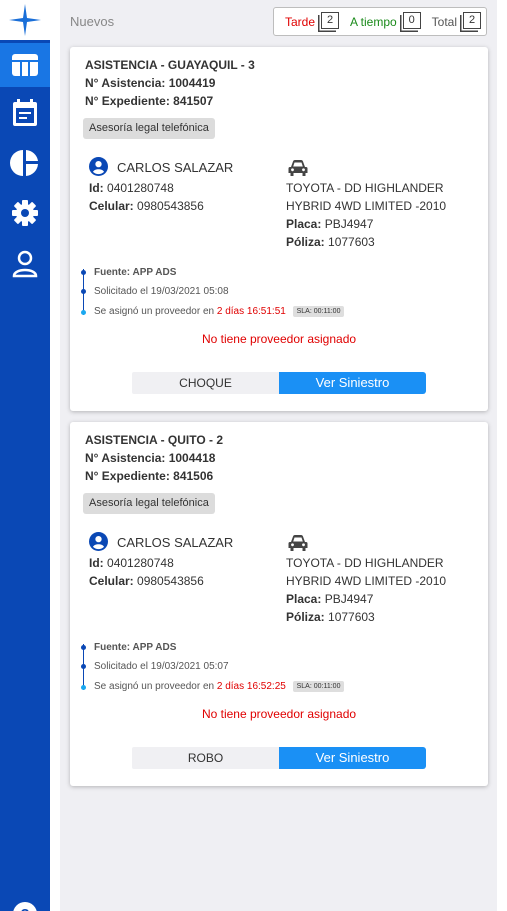 This screenshot has width=507, height=911. I want to click on pie-chart-icon, so click(25, 163).